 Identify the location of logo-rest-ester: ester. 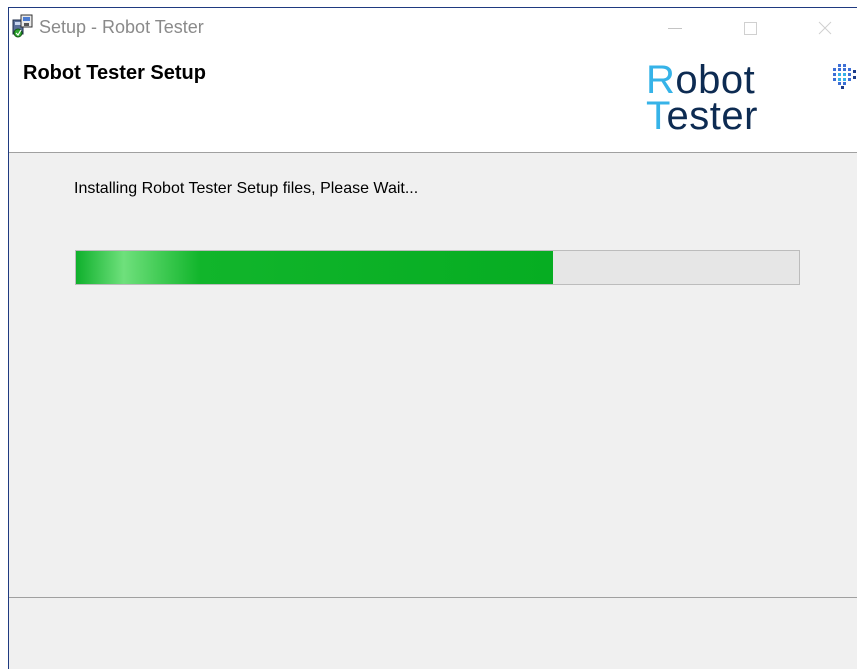
(712, 116).